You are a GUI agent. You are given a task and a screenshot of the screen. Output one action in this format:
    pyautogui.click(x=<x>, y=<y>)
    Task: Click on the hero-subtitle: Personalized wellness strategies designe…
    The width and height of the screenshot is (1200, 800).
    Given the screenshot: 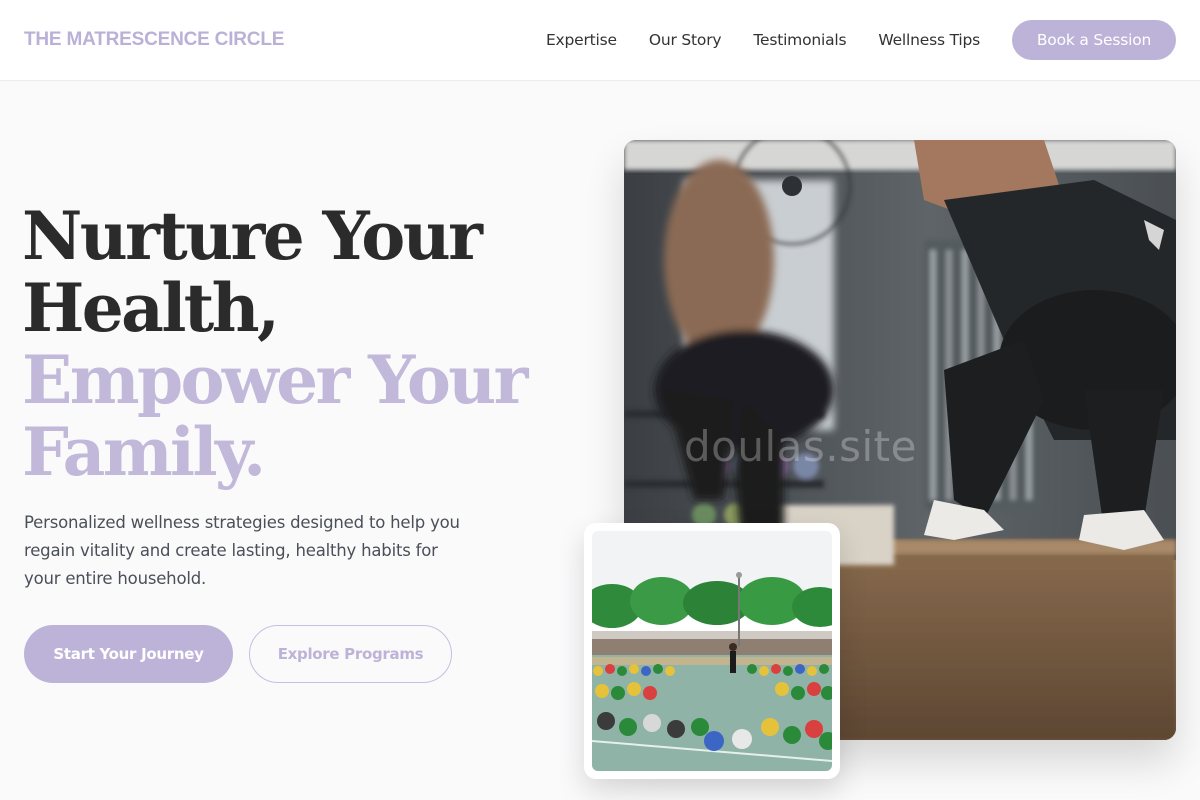 What is the action you would take?
    pyautogui.click(x=242, y=550)
    